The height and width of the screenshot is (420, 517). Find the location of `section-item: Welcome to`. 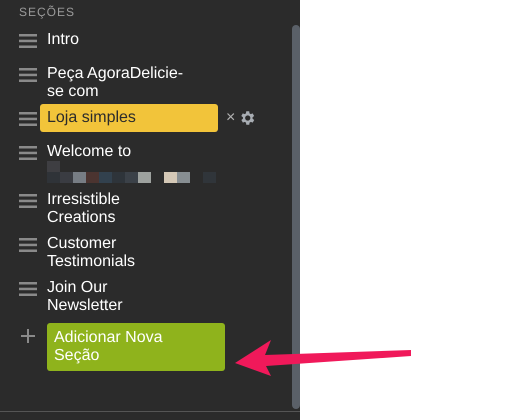

section-item: Welcome to is located at coordinates (117, 152).